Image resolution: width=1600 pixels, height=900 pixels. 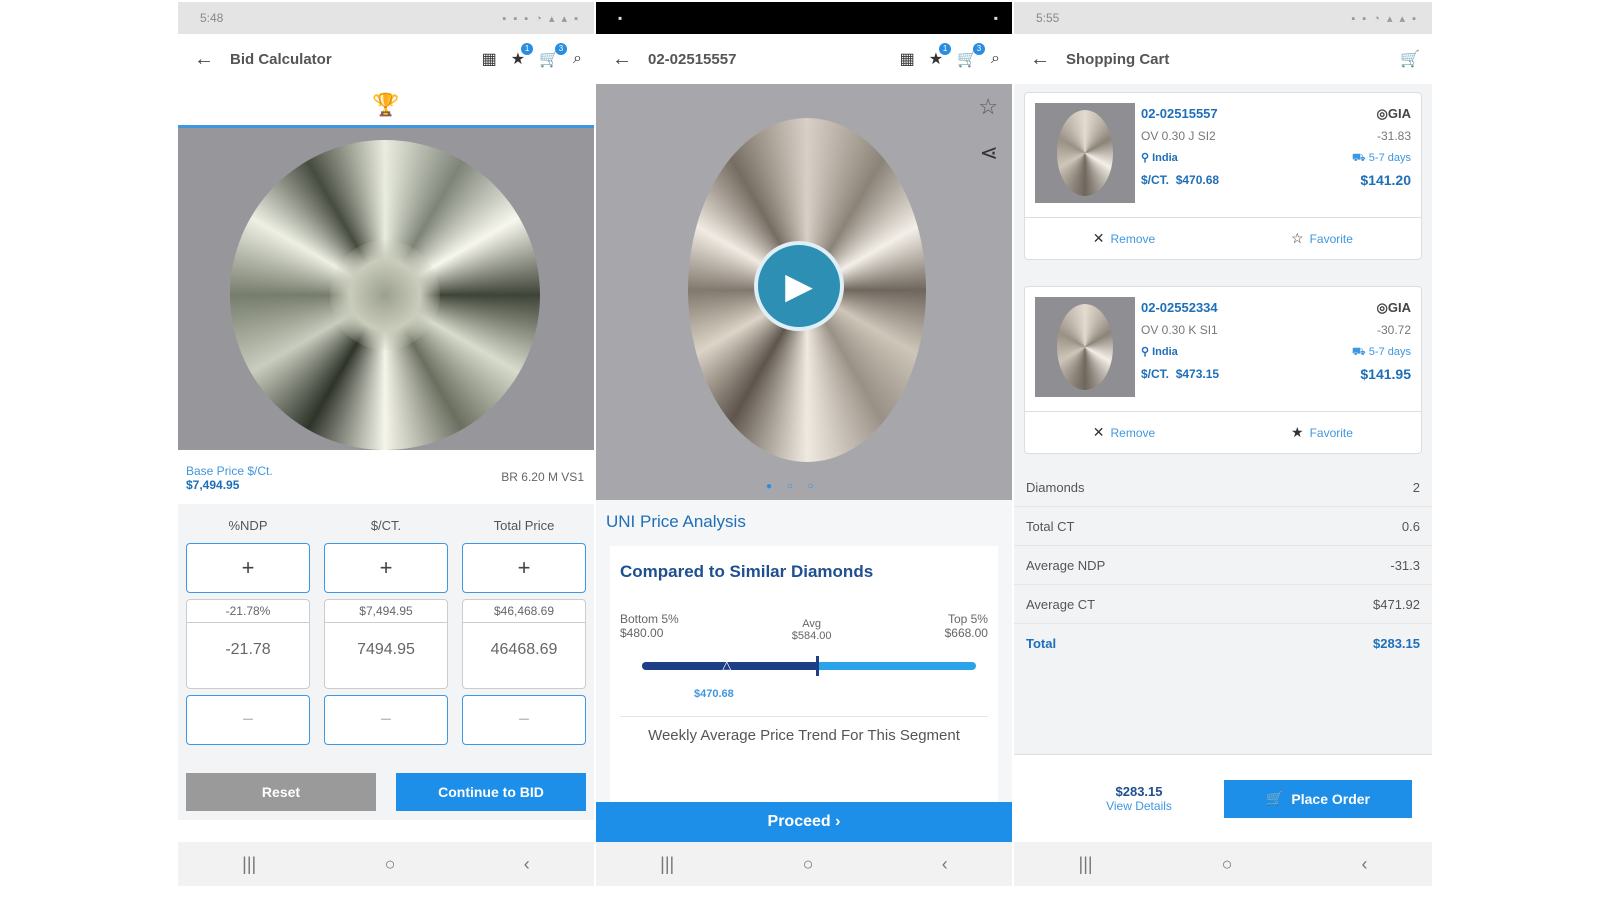 What do you see at coordinates (385, 295) in the screenshot?
I see `round-diamond-graphic` at bounding box center [385, 295].